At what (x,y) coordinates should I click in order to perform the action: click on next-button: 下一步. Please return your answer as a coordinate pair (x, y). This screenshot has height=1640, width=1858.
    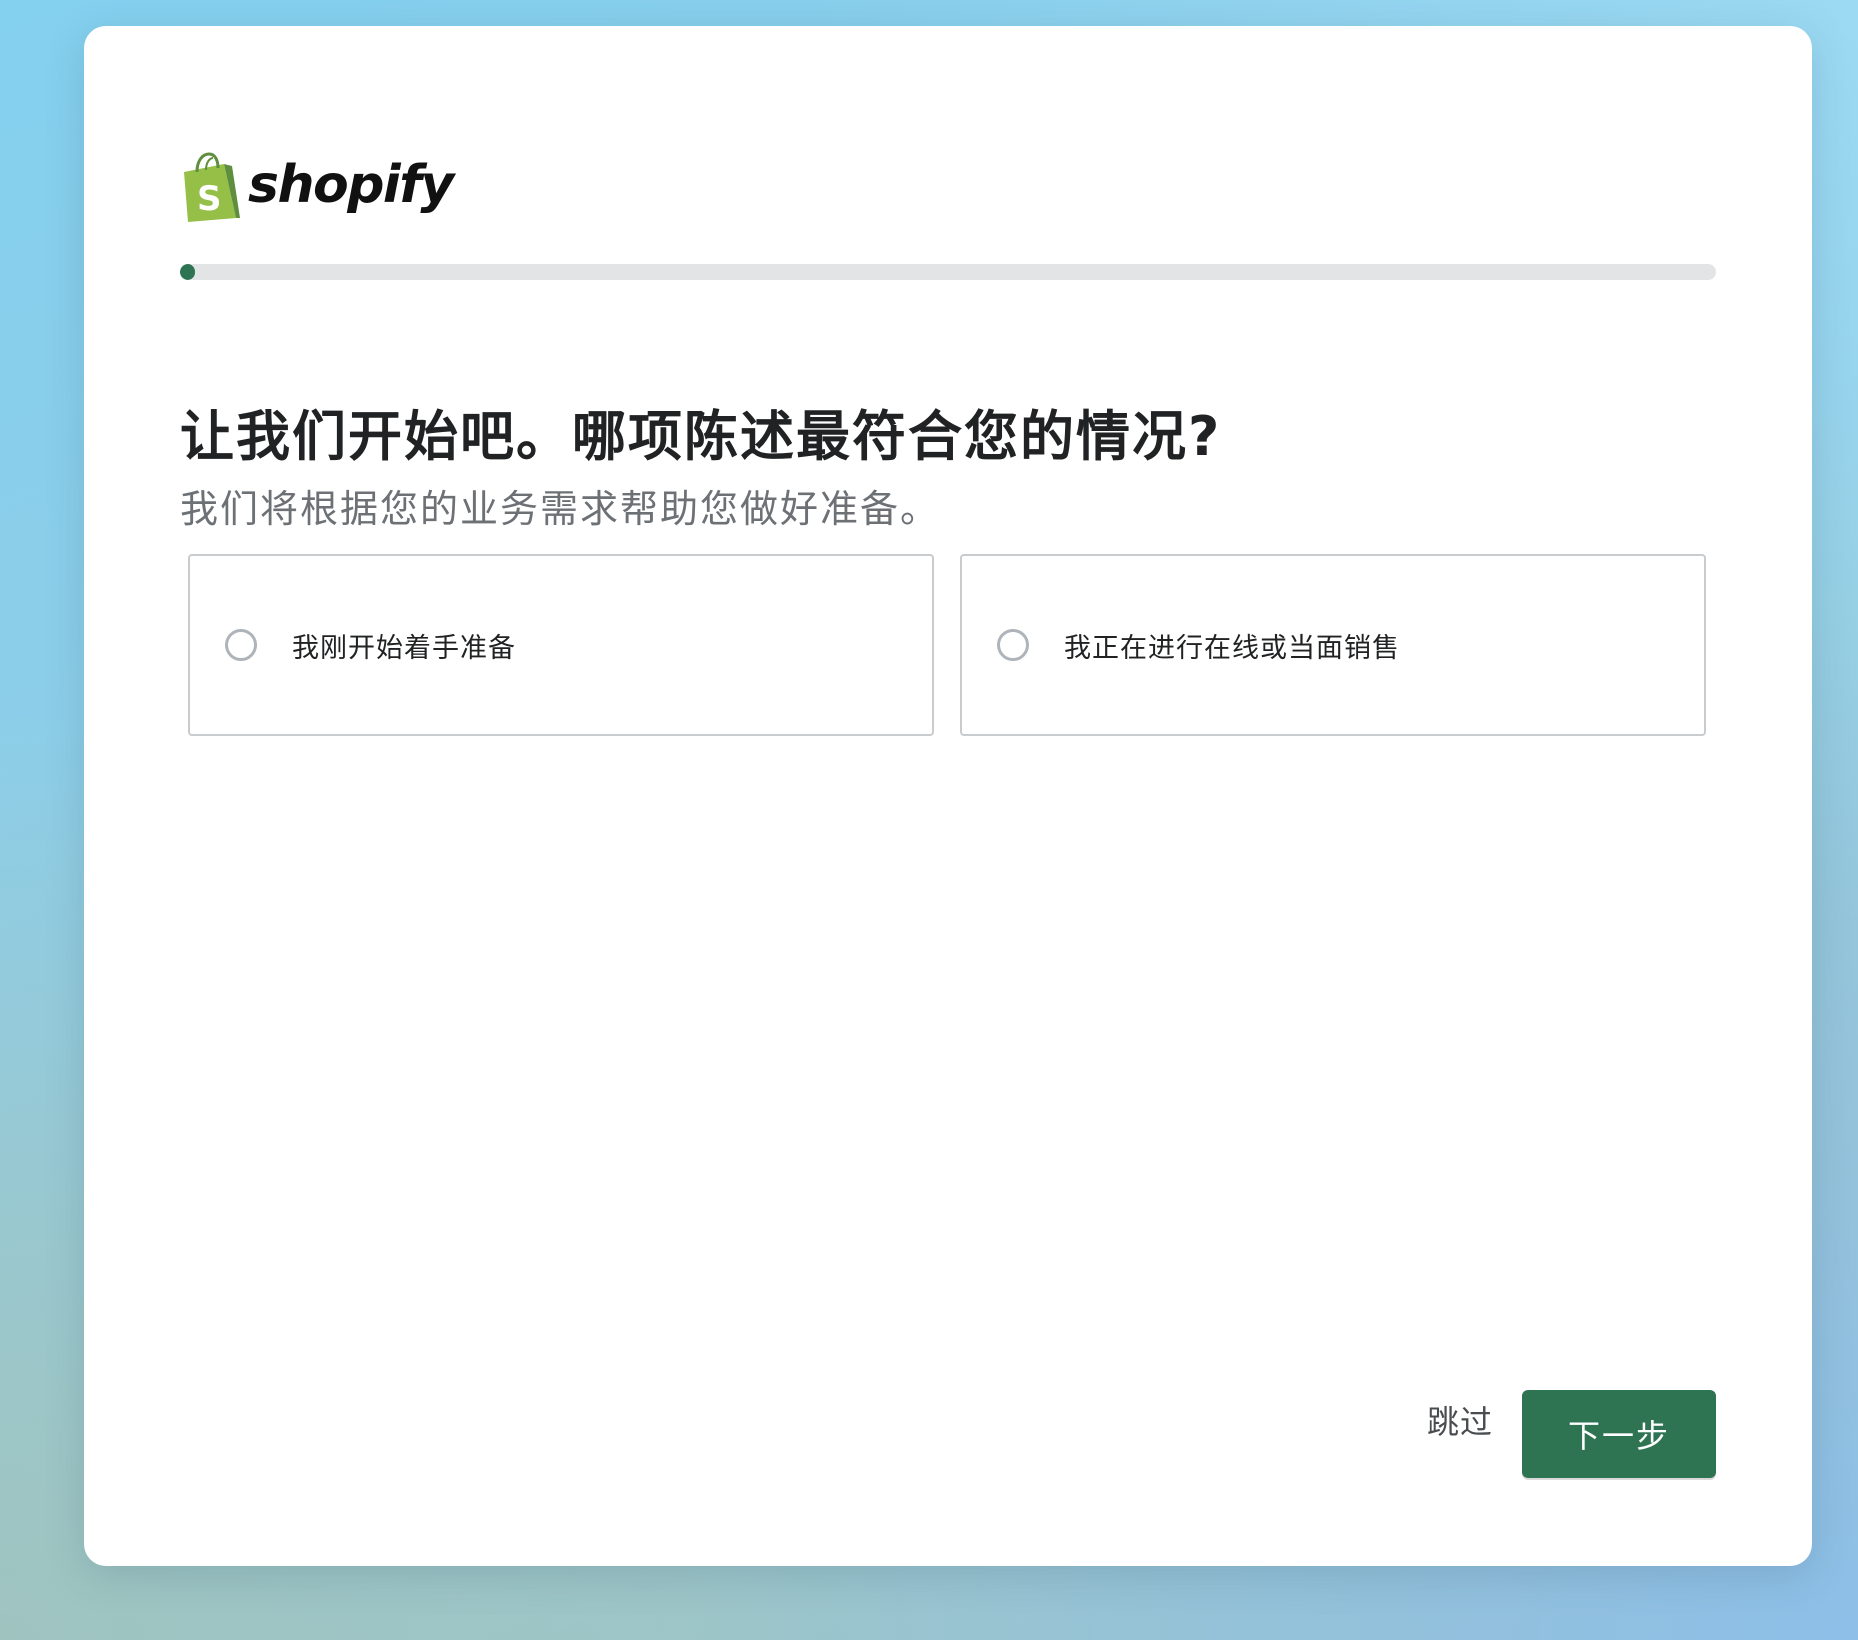
    Looking at the image, I should click on (1619, 1434).